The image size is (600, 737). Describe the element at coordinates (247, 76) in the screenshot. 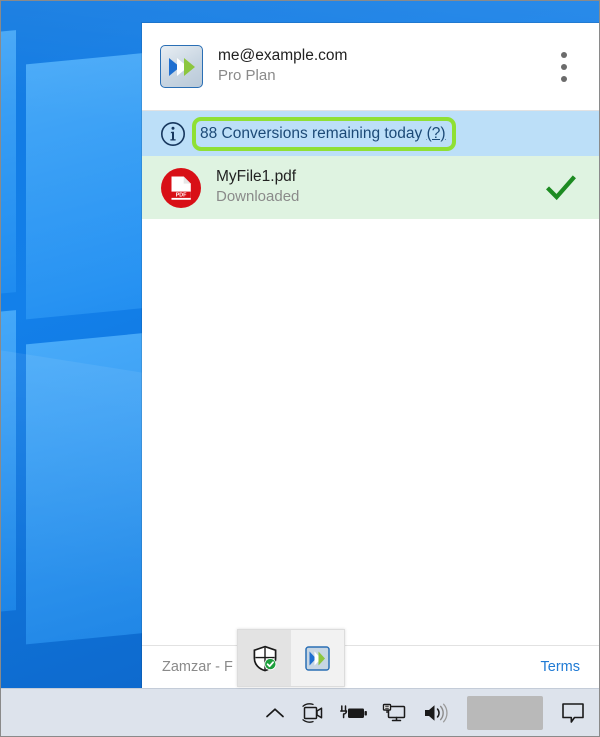

I see `account-plan: Pro Plan` at that location.